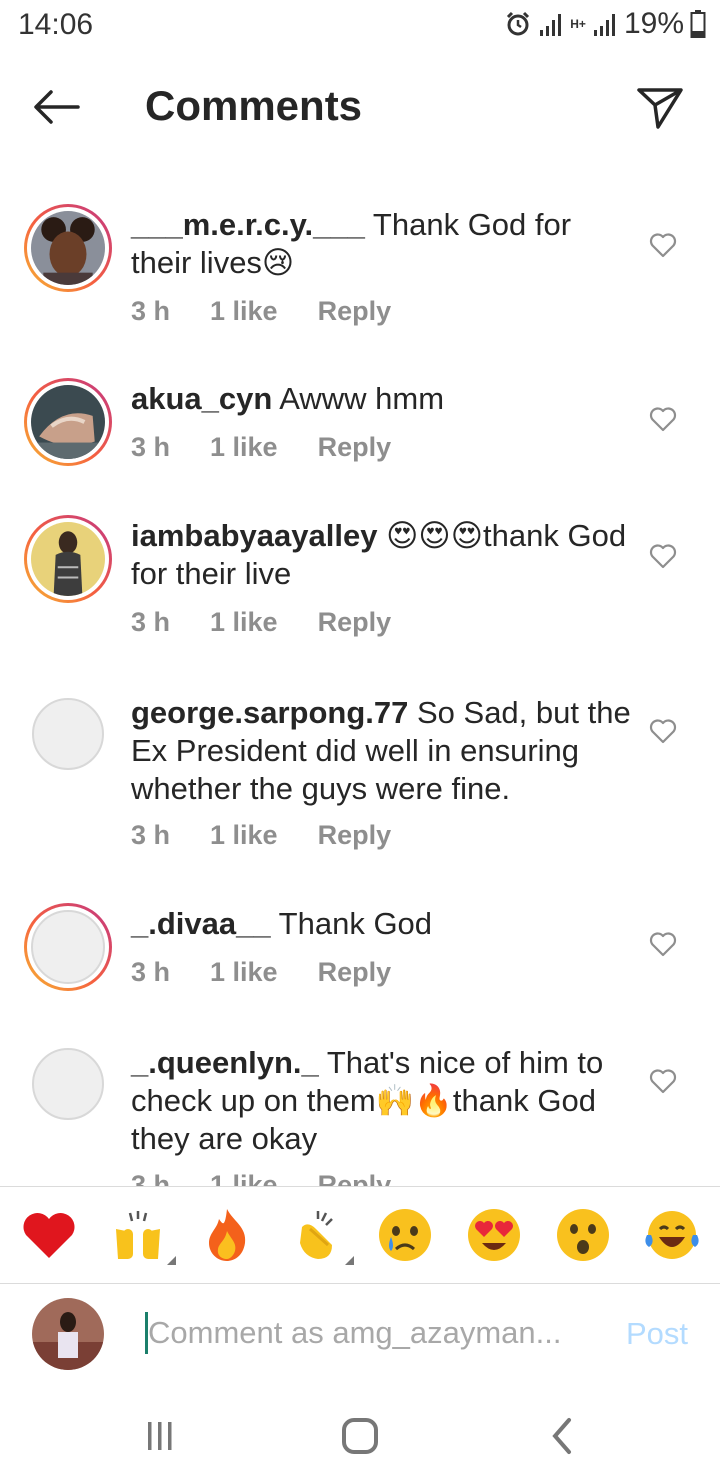  I want to click on page-title: Comments, so click(254, 105).